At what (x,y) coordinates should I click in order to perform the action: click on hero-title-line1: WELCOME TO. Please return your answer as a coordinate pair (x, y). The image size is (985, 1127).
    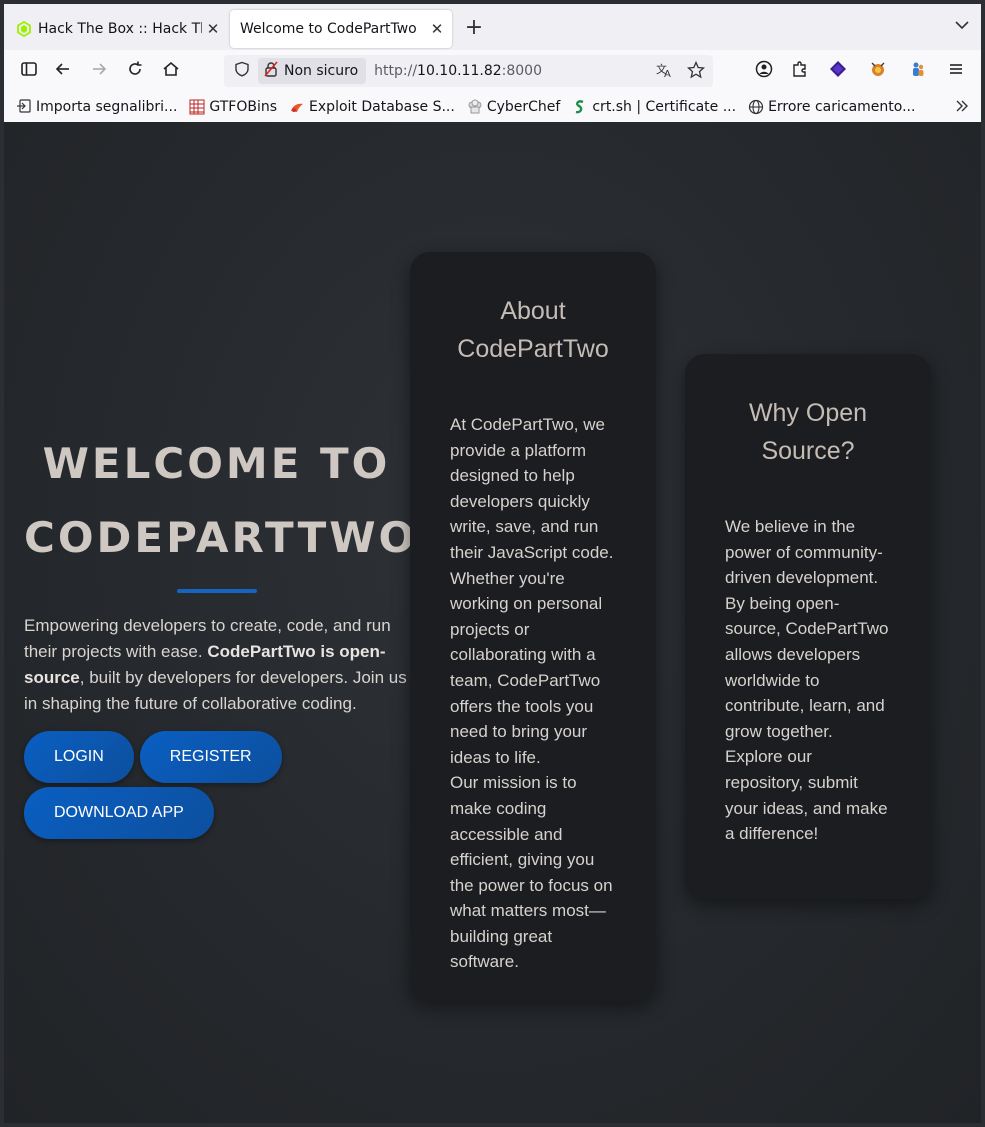
    Looking at the image, I should click on (216, 463).